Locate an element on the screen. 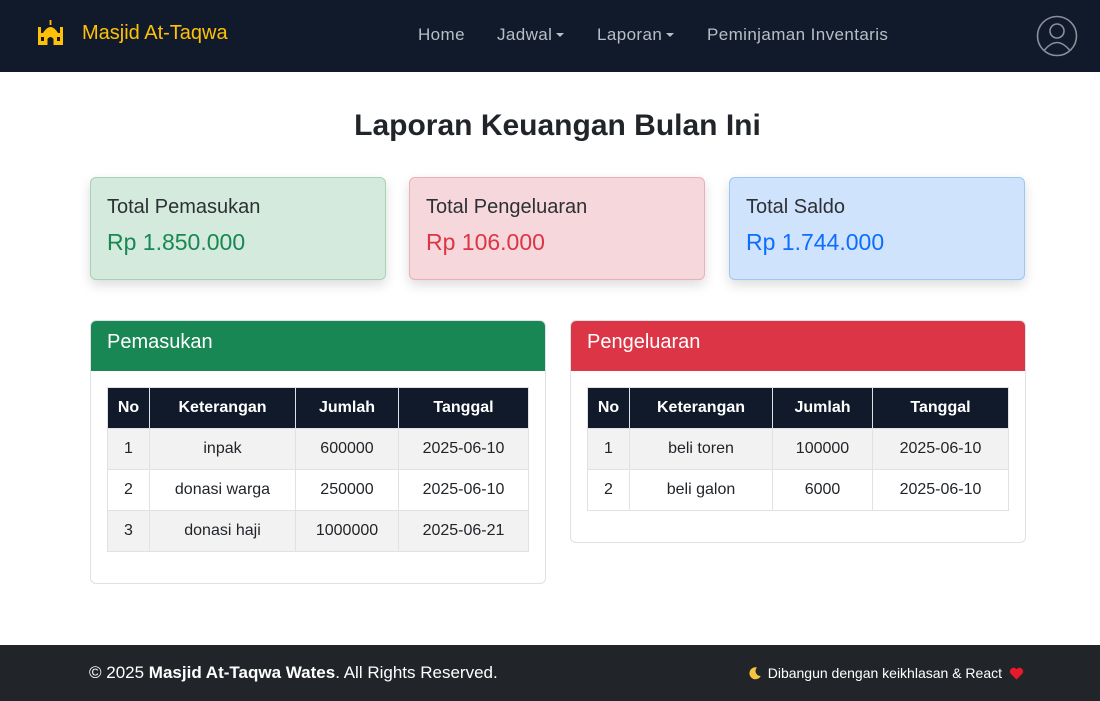  footer-credit: Dibangun dengan keikhlasan & React is located at coordinates (886, 673).